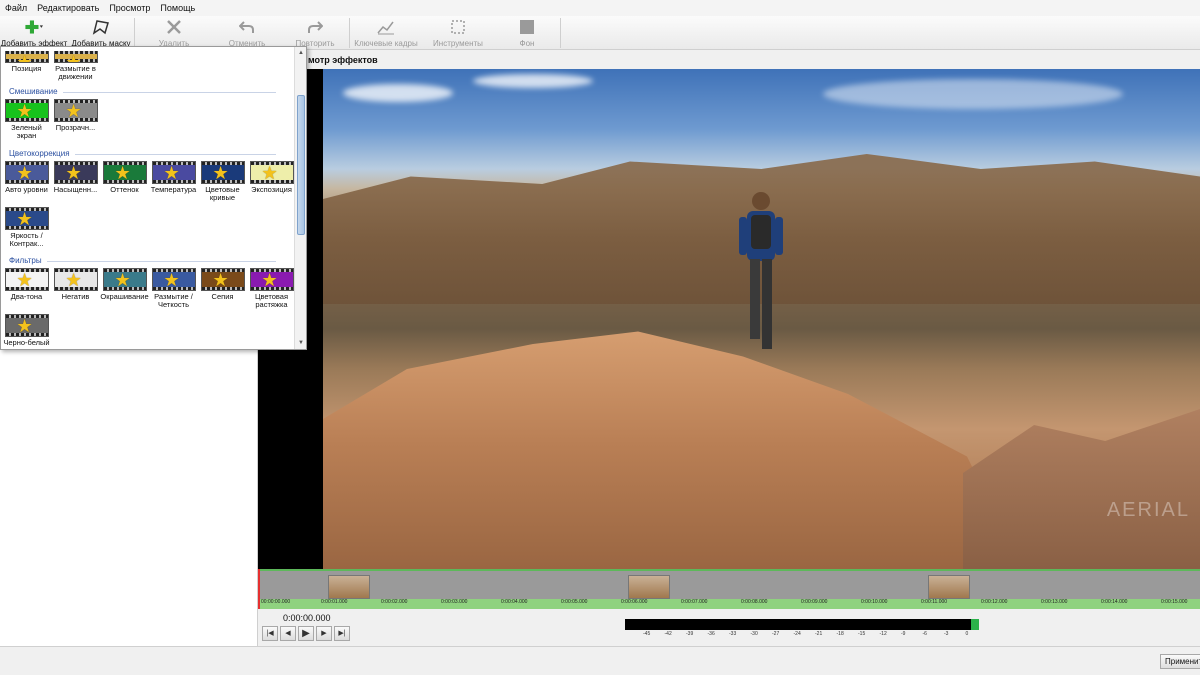  I want to click on timeline-tick-label: 0:00:07.000, so click(694, 602).